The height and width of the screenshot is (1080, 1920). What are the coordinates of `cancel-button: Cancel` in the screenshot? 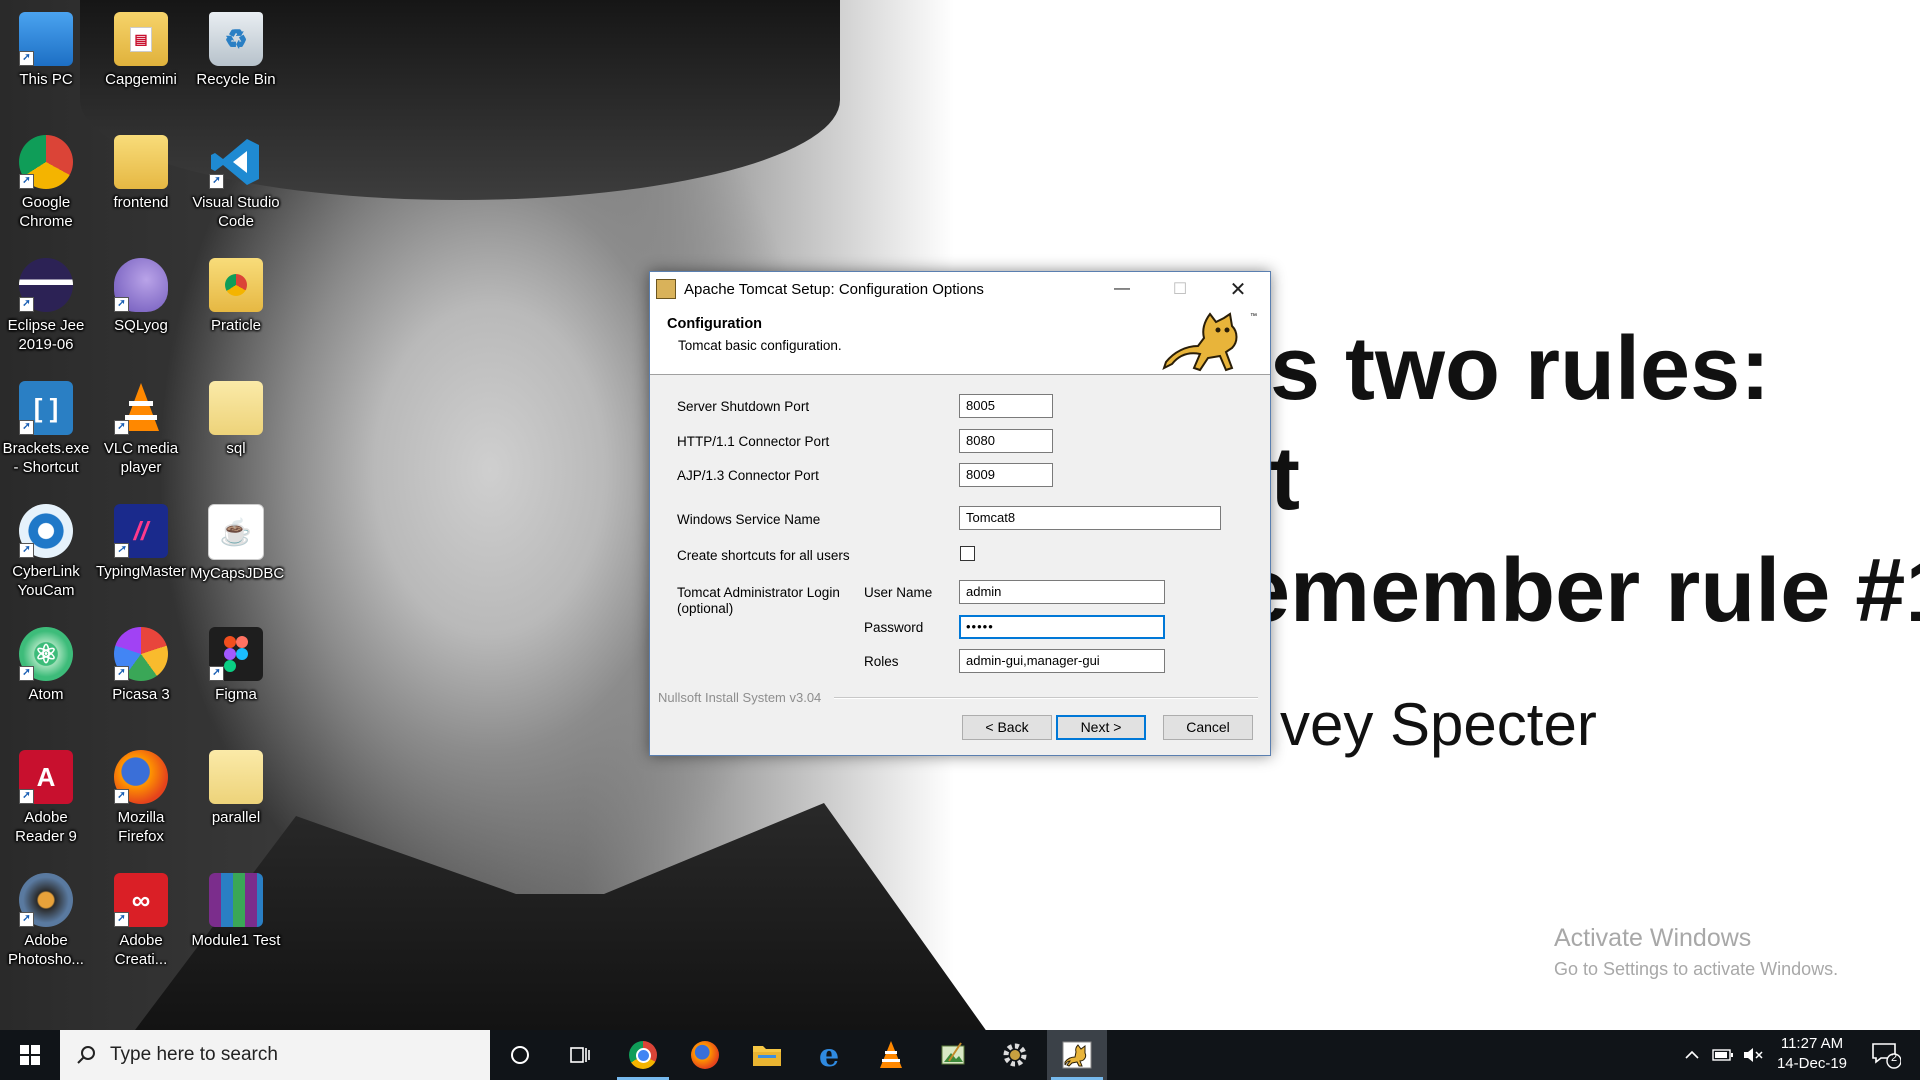 It's located at (1208, 727).